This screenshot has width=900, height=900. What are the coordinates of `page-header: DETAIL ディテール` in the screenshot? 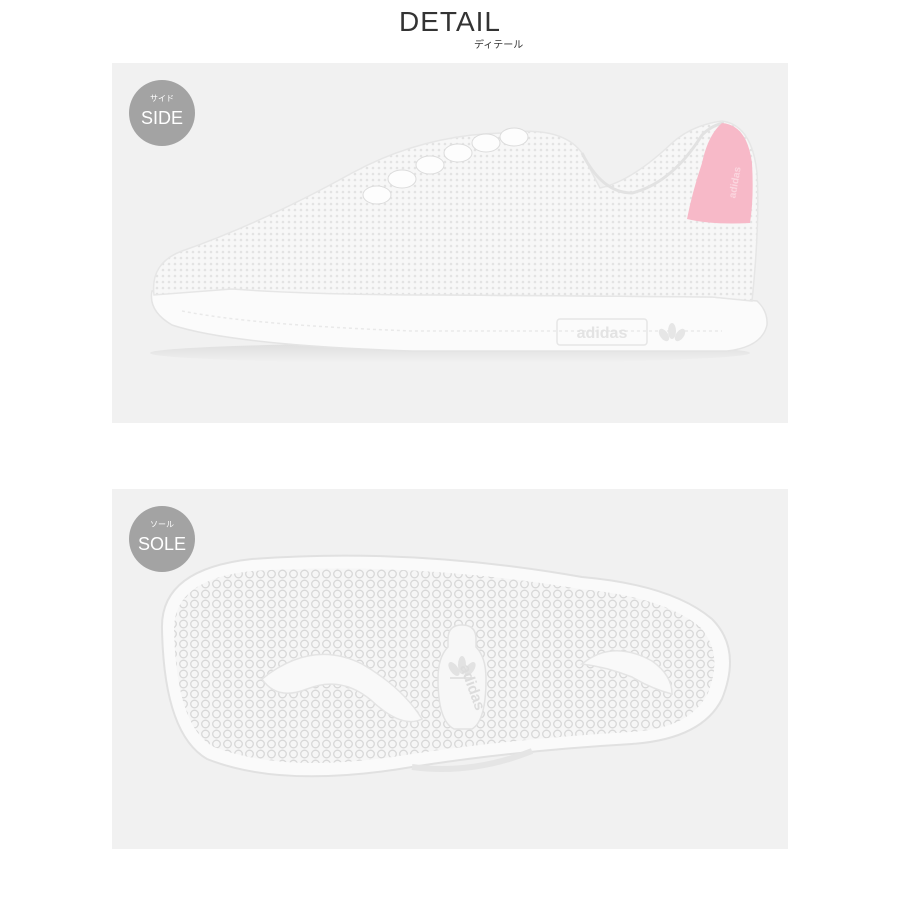 It's located at (450, 29).